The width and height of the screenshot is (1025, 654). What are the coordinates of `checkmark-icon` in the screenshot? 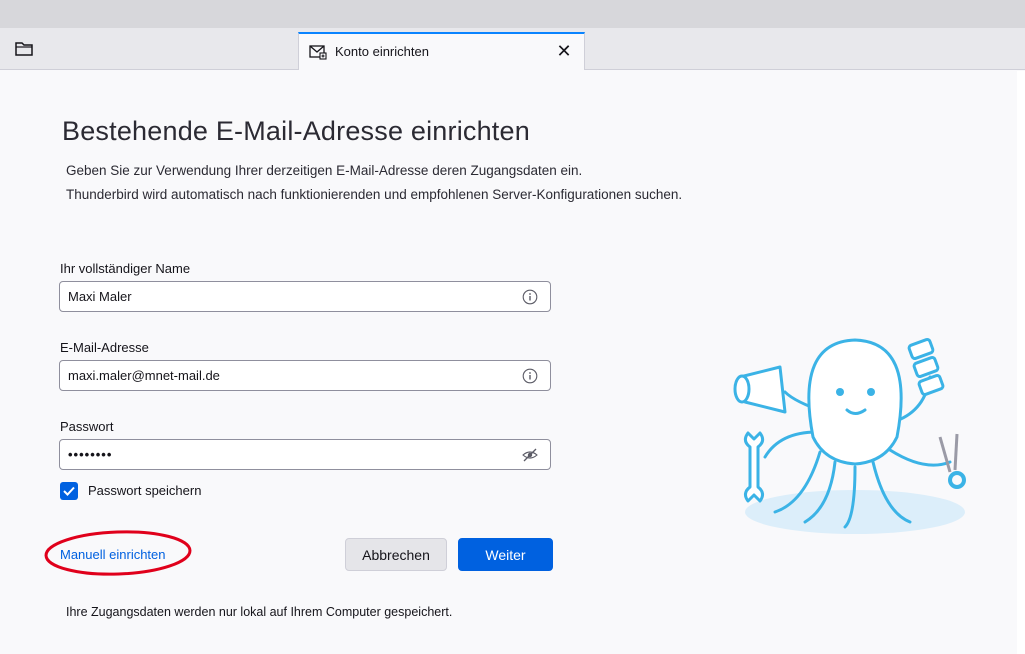 It's located at (69, 491).